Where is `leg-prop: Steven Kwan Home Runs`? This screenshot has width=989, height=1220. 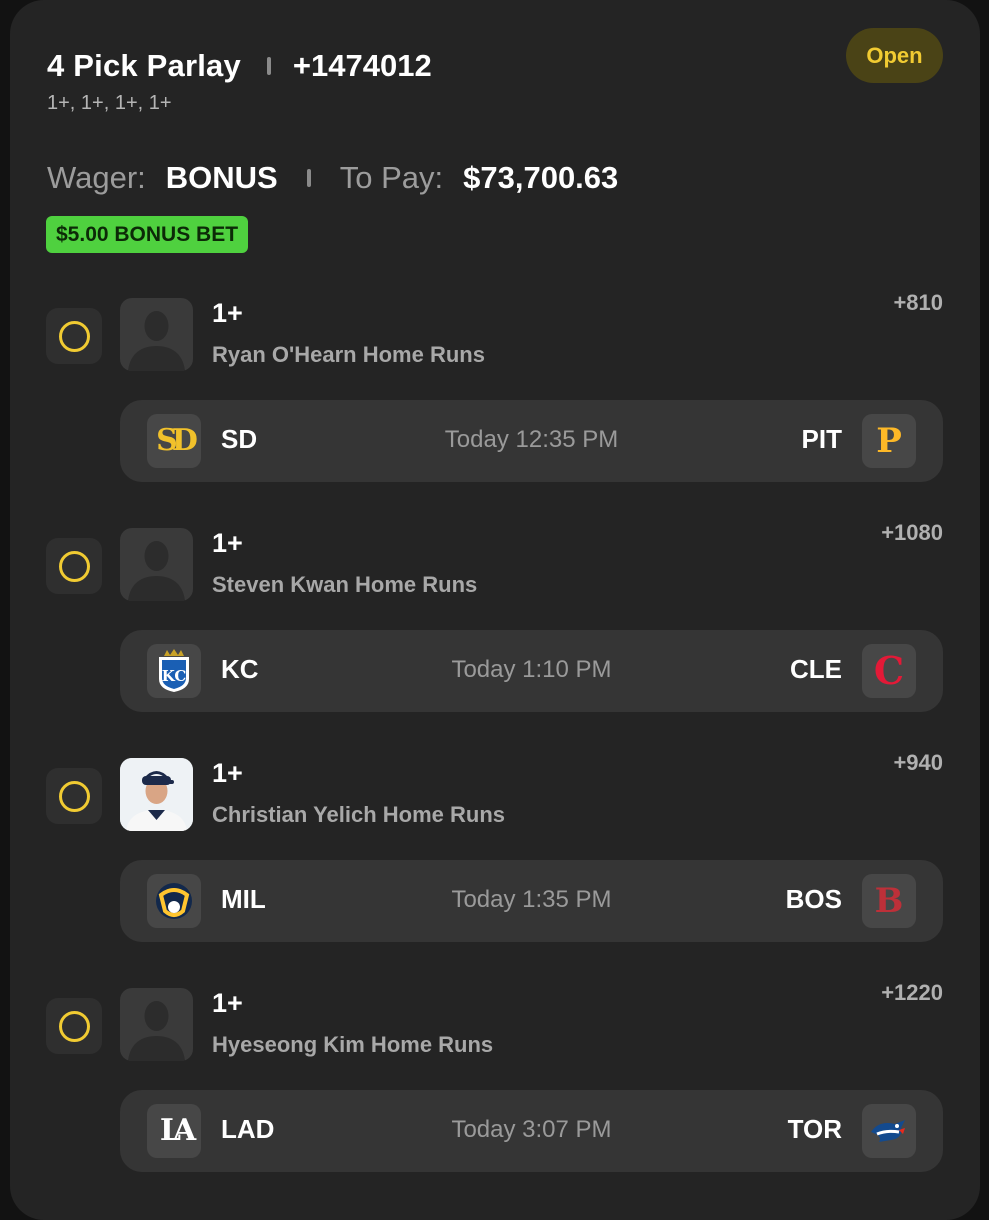
leg-prop: Steven Kwan Home Runs is located at coordinates (345, 584).